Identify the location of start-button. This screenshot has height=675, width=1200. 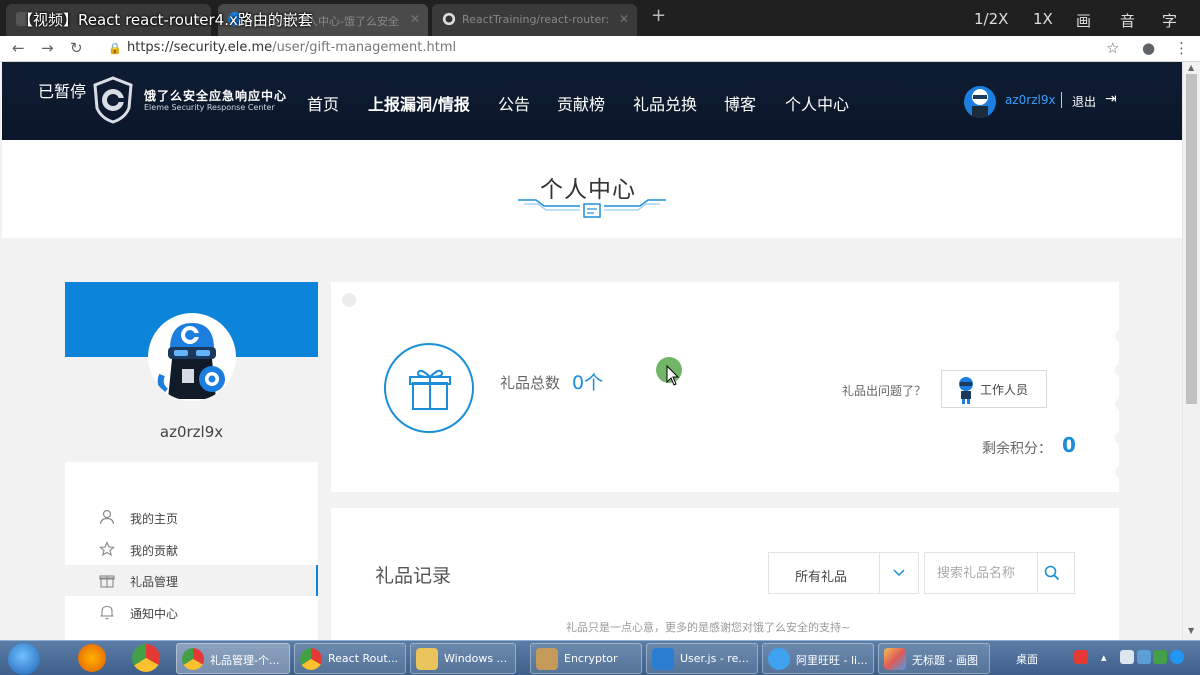
(24, 659).